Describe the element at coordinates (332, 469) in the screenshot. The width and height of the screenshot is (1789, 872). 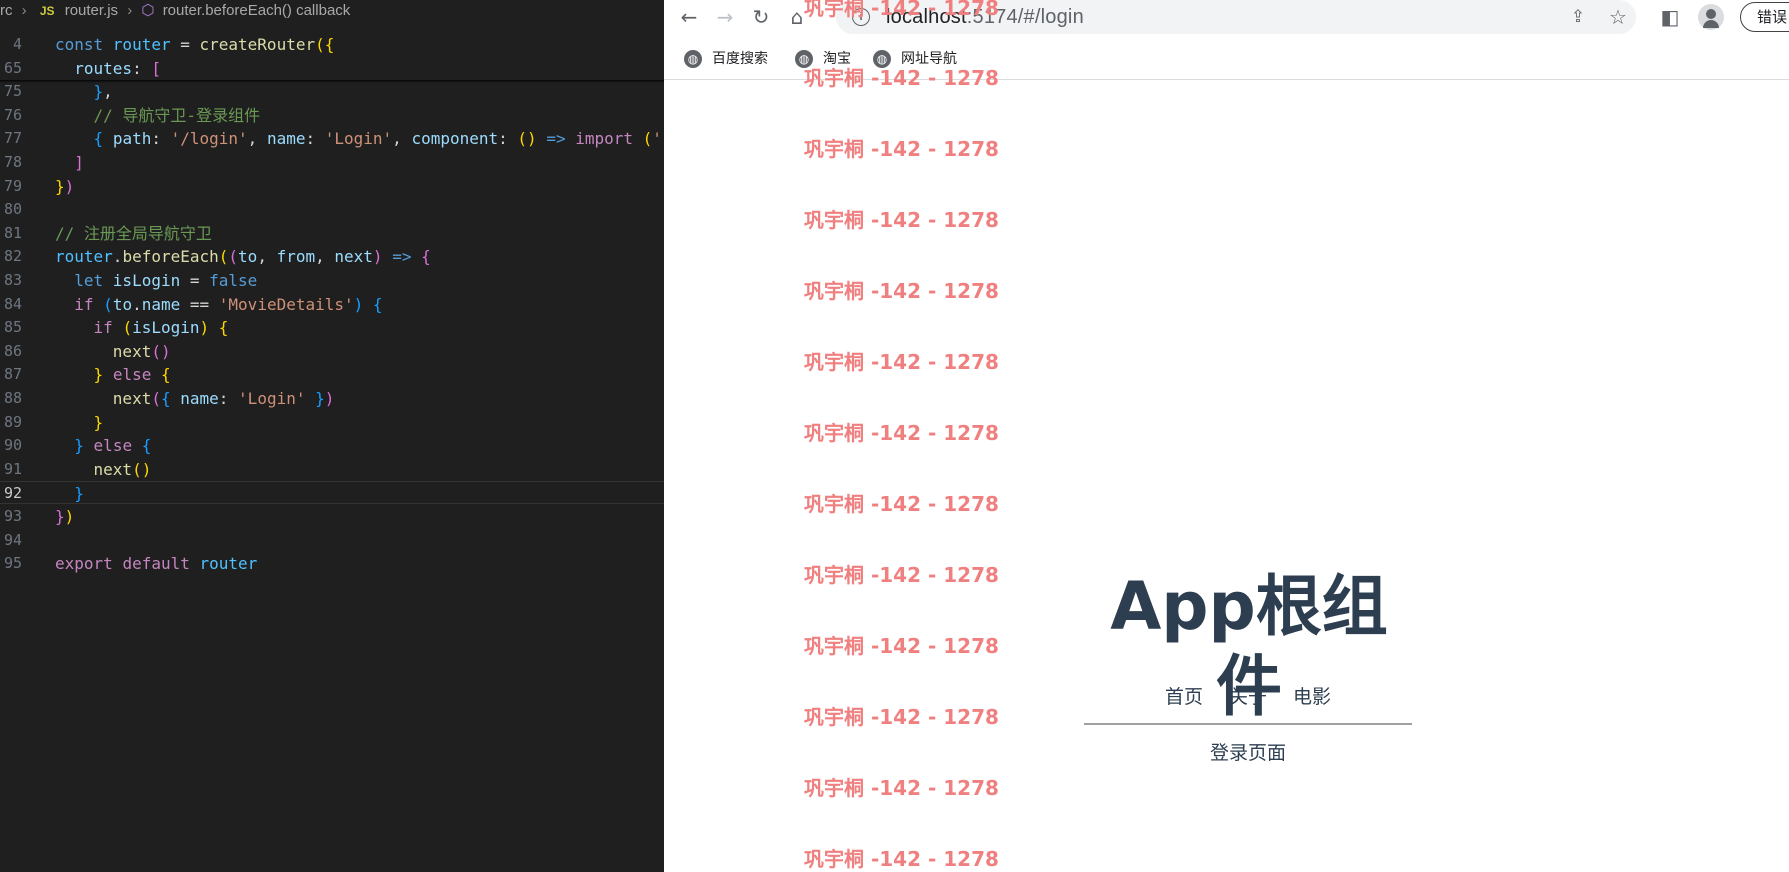
I see `code-line: 91 next()` at that location.